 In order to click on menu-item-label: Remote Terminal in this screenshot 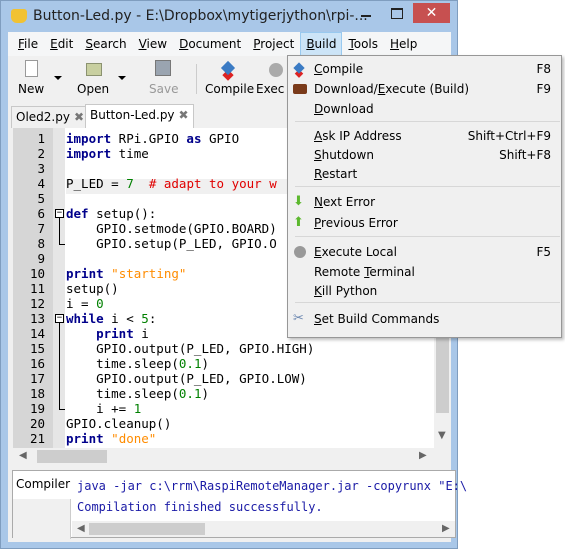, I will do `click(364, 272)`.